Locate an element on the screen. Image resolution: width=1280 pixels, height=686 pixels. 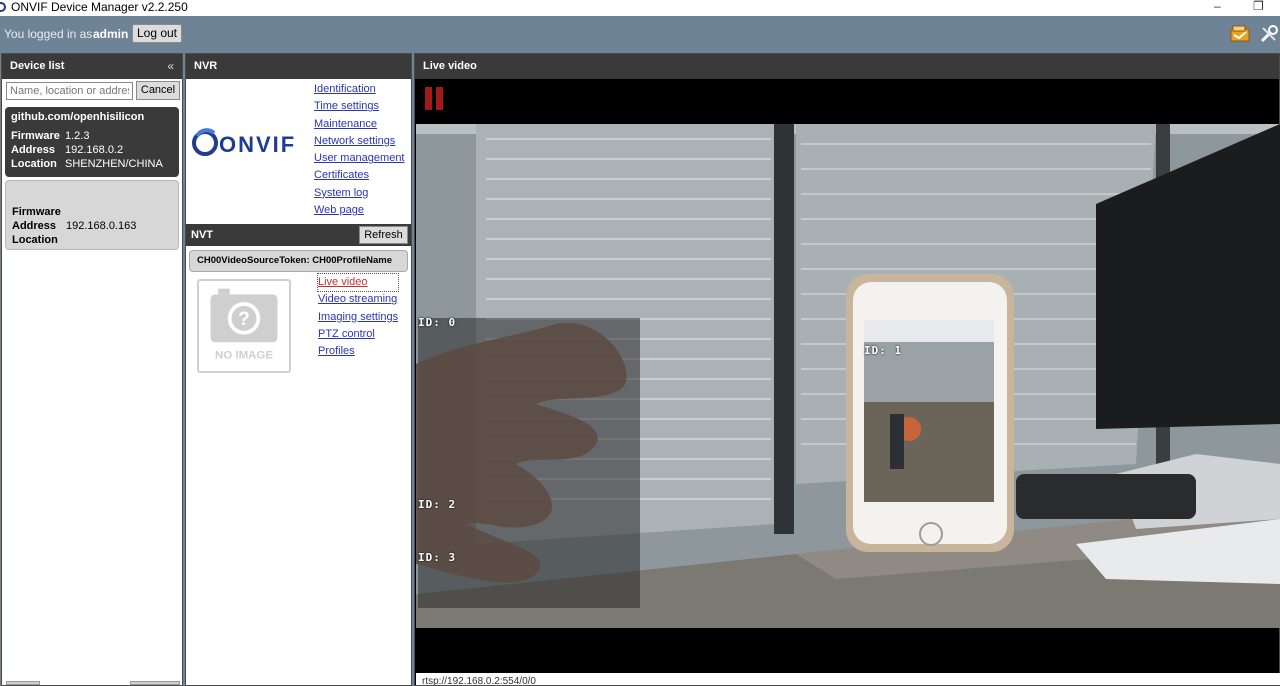
menu-identification: Identification is located at coordinates (359, 89).